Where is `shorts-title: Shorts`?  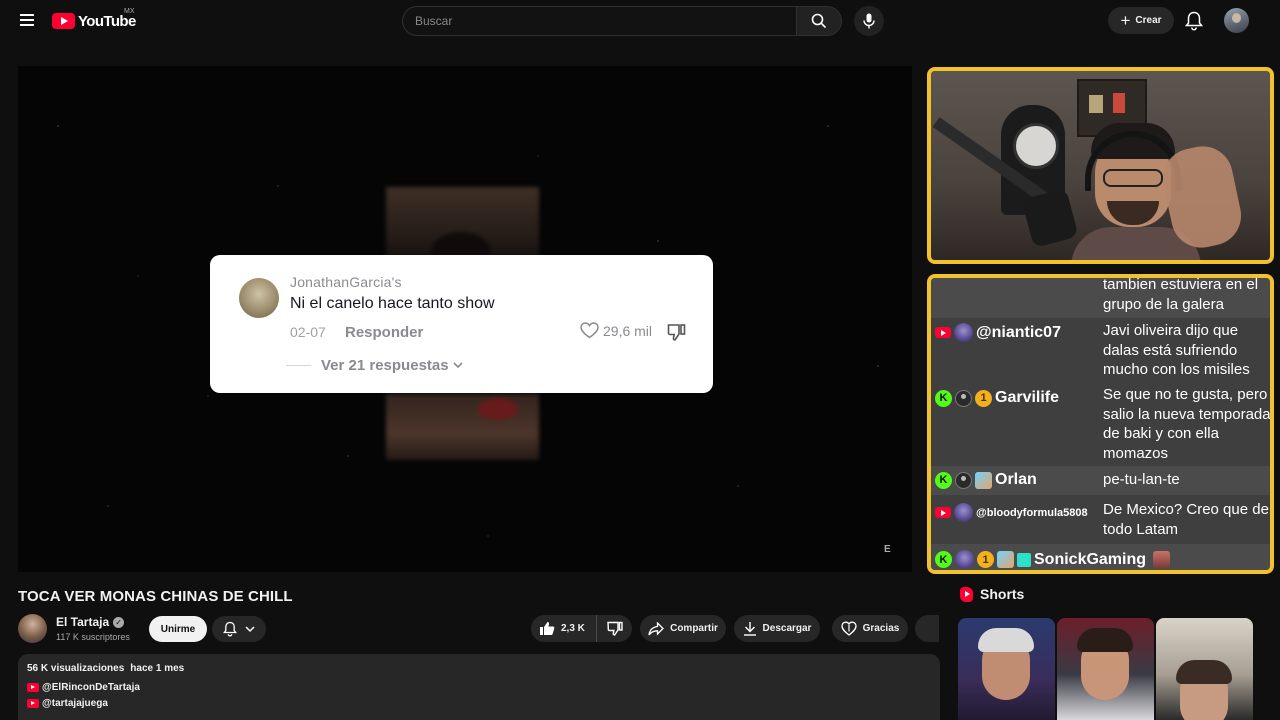
shorts-title: Shorts is located at coordinates (1002, 594).